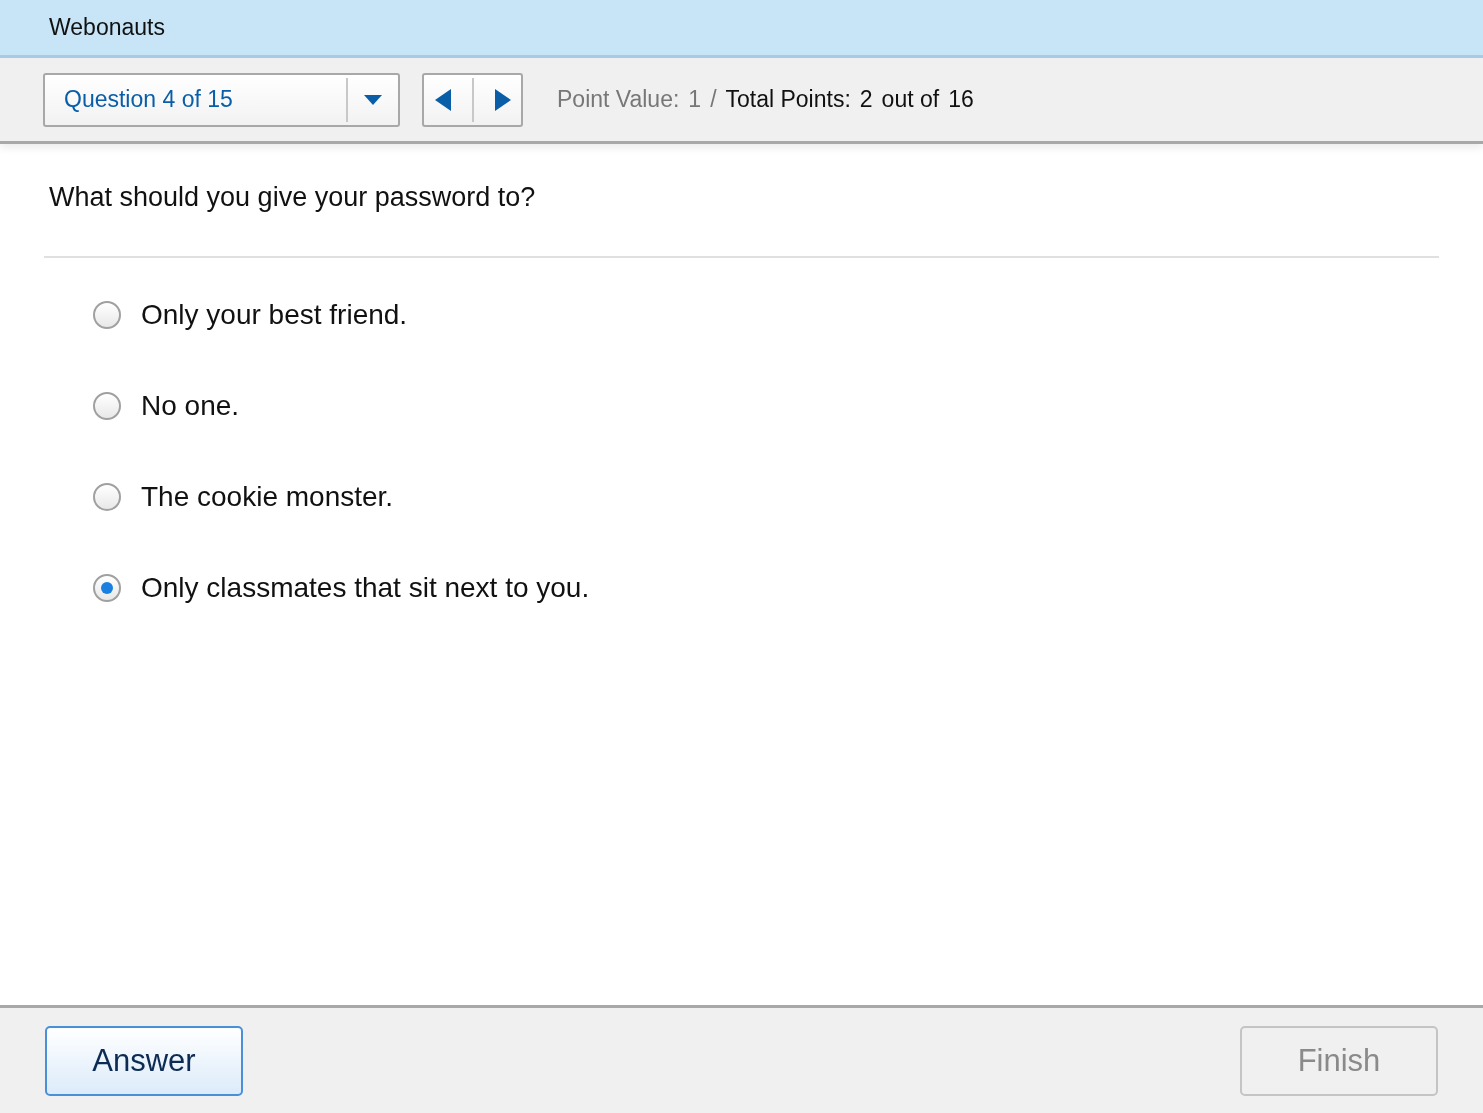 This screenshot has width=1483, height=1113. What do you see at coordinates (910, 99) in the screenshot?
I see `points-text: out of` at bounding box center [910, 99].